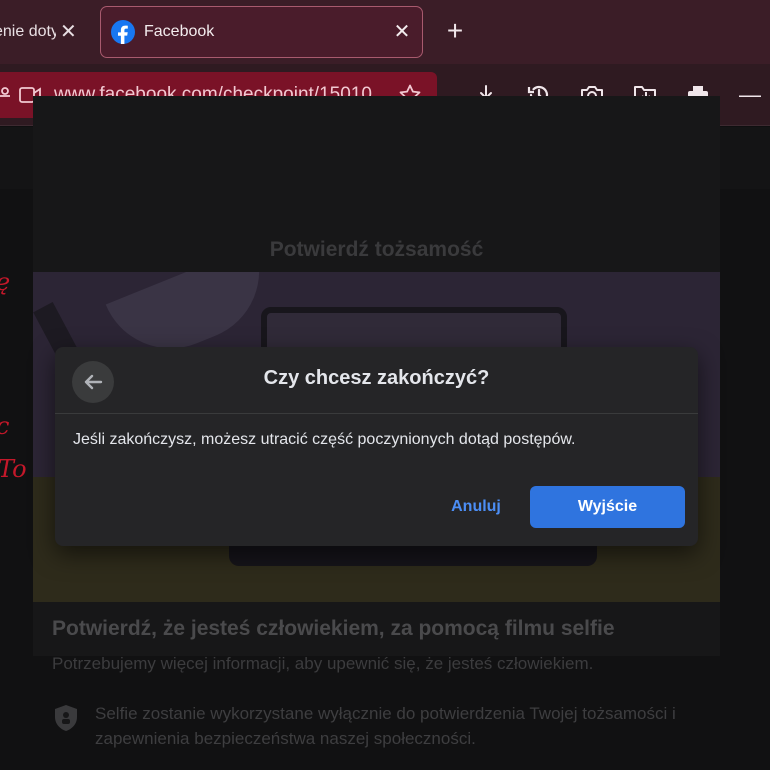 The width and height of the screenshot is (770, 770). I want to click on site-permissions-icon, so click(6, 95).